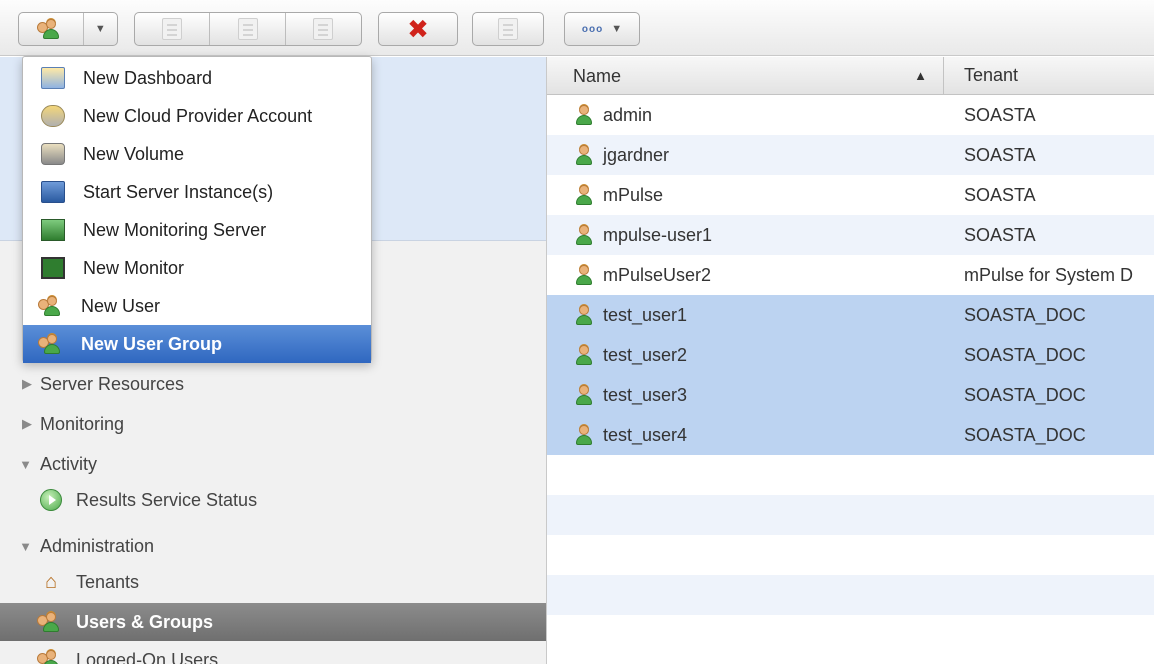  What do you see at coordinates (49, 622) in the screenshot?
I see `users-groups-icon` at bounding box center [49, 622].